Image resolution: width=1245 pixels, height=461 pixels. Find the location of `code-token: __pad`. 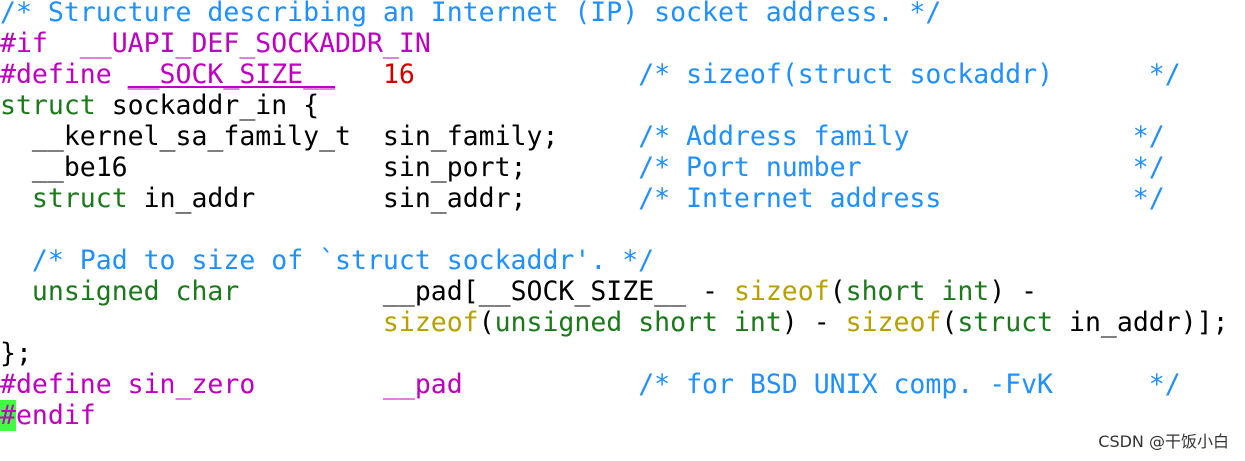

code-token: __pad is located at coordinates (422, 384).